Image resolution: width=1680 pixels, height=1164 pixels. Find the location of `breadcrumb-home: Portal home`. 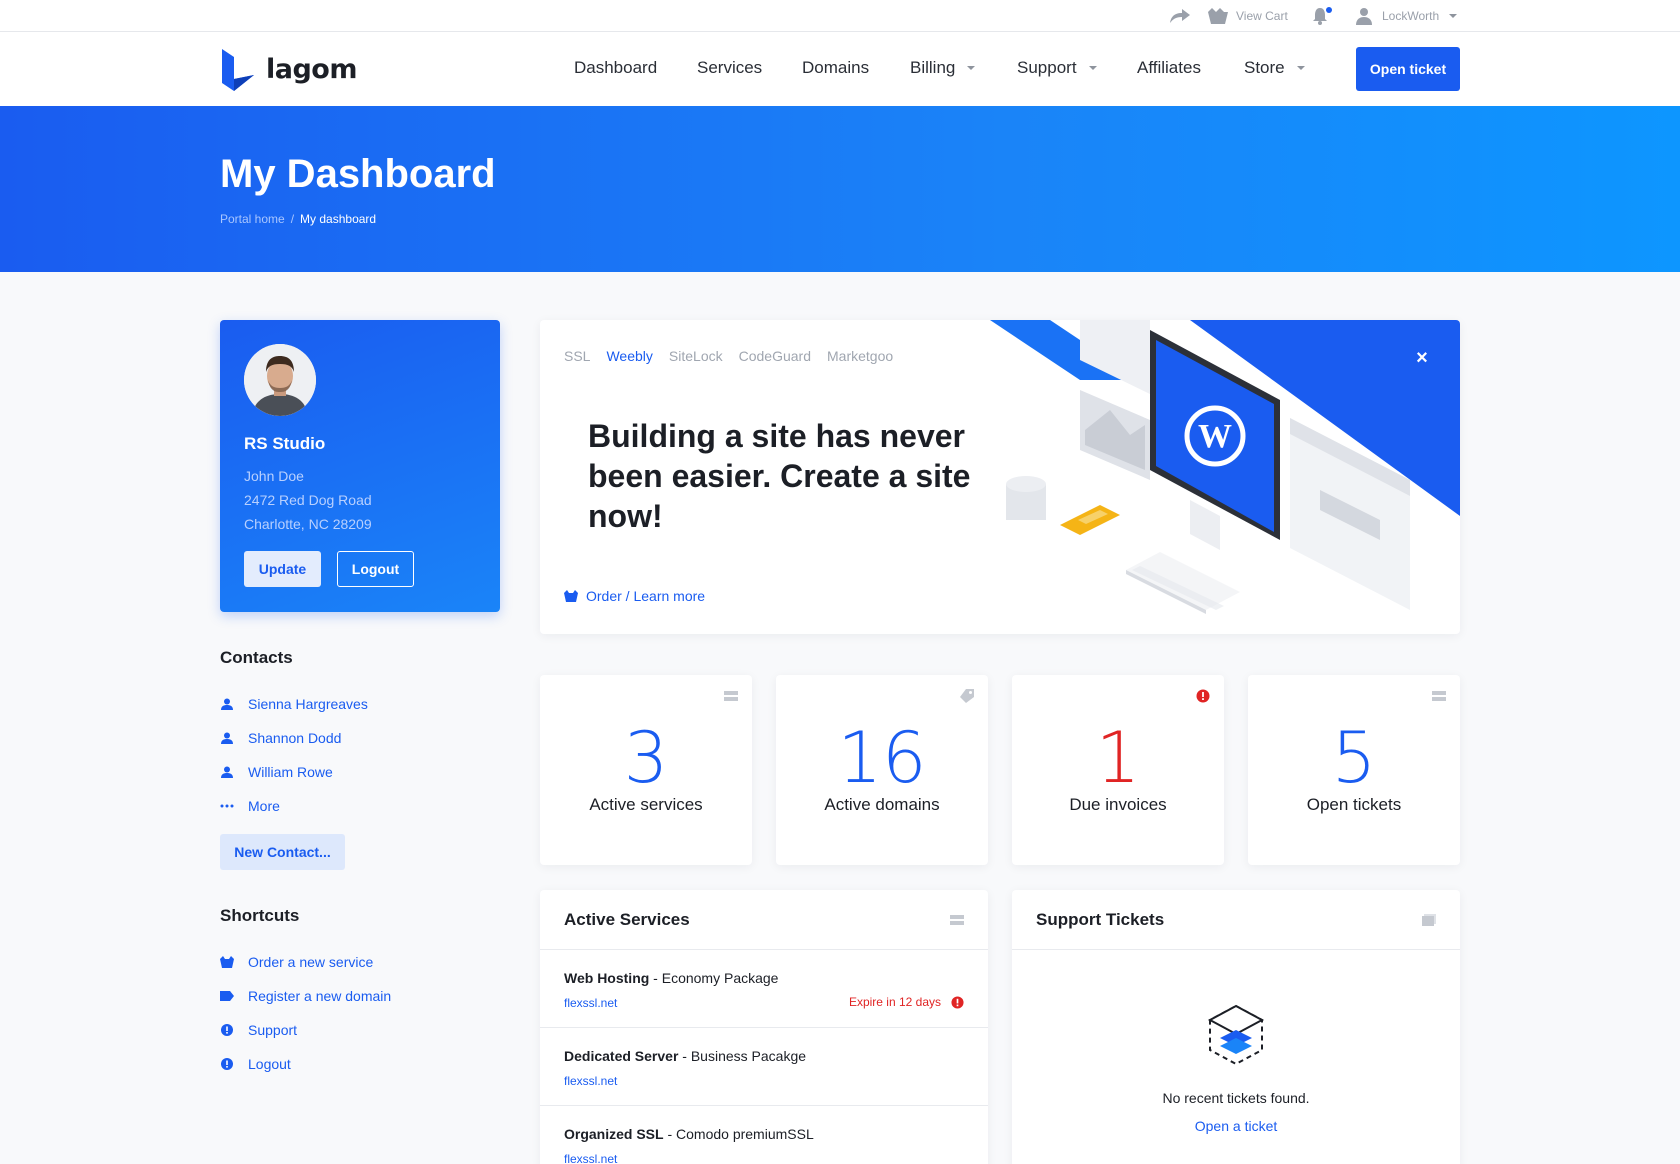

breadcrumb-home: Portal home is located at coordinates (252, 219).